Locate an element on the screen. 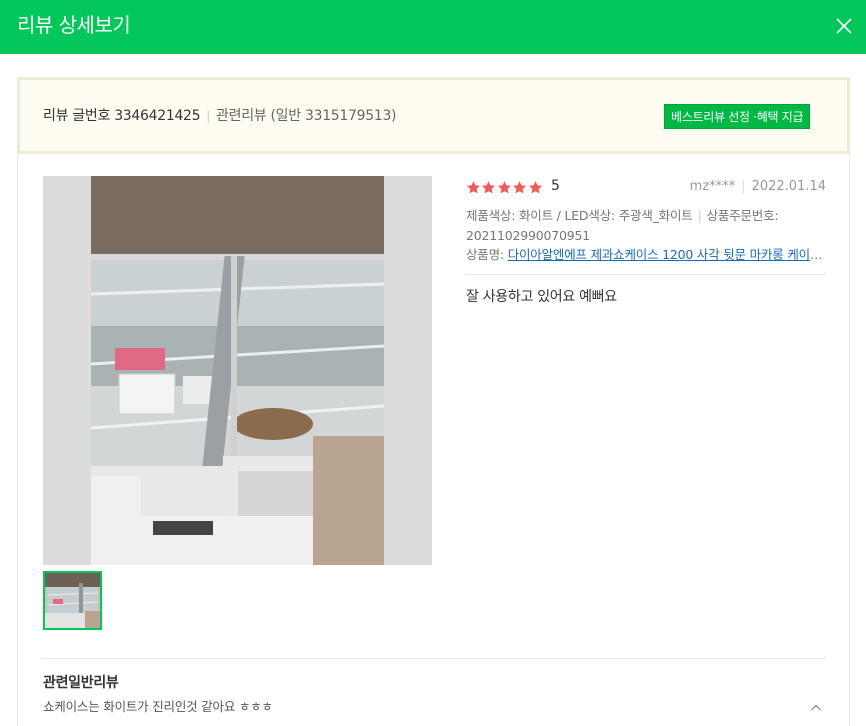 The image size is (866, 726). review-content: 잘 사용하고 있어요 예뻐요 is located at coordinates (541, 297).